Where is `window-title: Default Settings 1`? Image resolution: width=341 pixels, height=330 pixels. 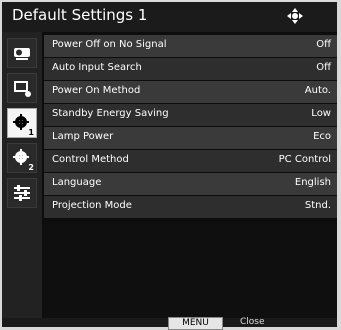
window-title: Default Settings 1 is located at coordinates (80, 15).